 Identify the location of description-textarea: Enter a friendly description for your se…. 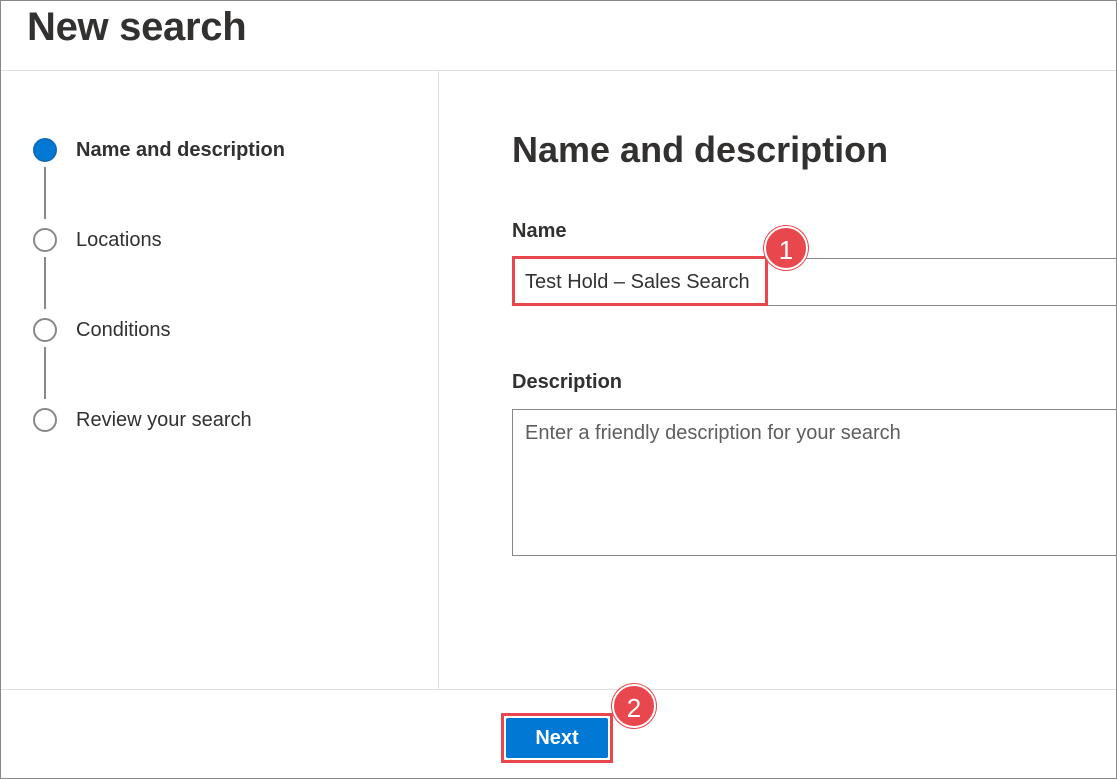
(814, 482).